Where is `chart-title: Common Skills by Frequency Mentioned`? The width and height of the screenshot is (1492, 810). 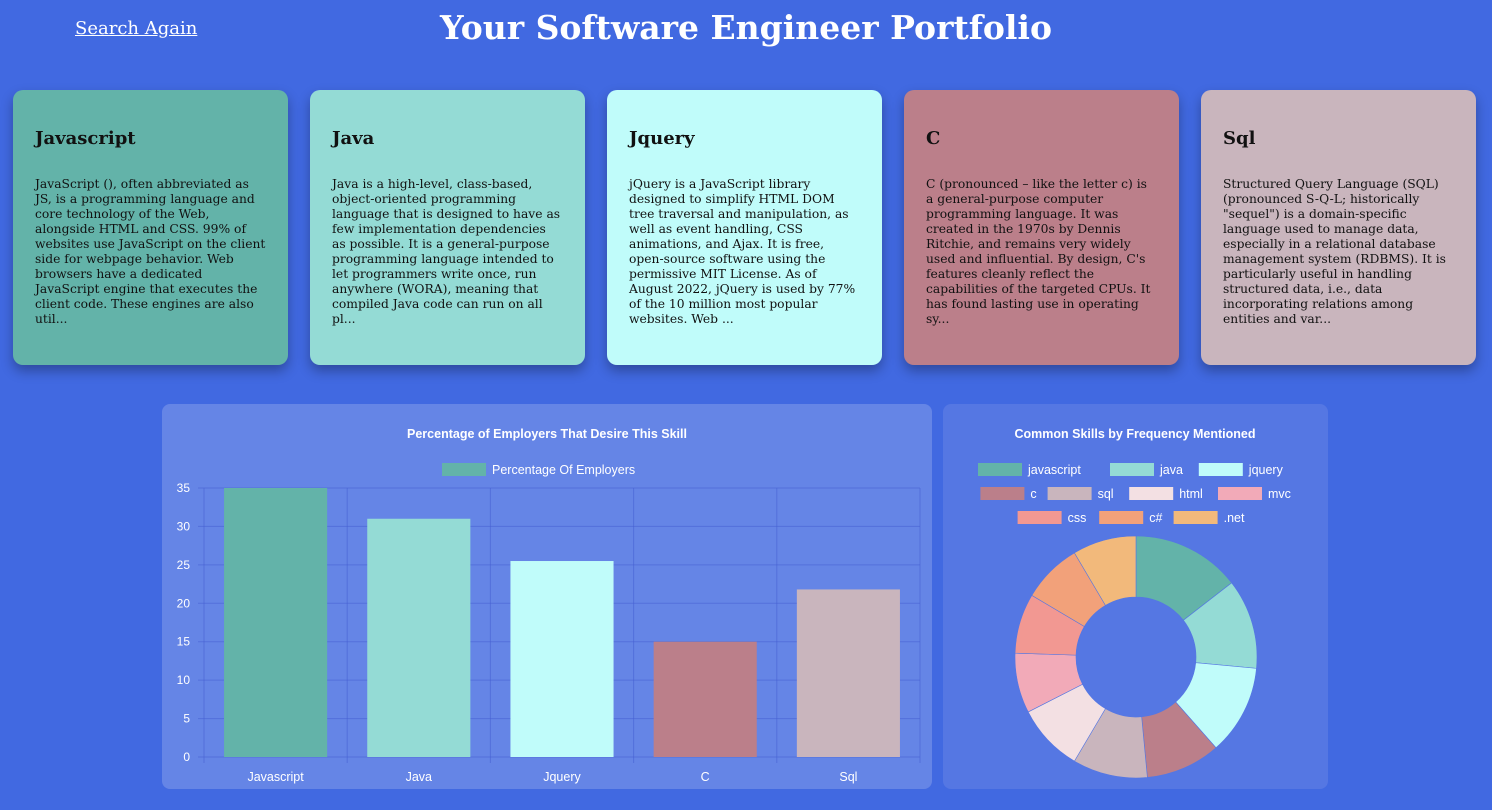
chart-title: Common Skills by Frequency Mentioned is located at coordinates (1134, 434).